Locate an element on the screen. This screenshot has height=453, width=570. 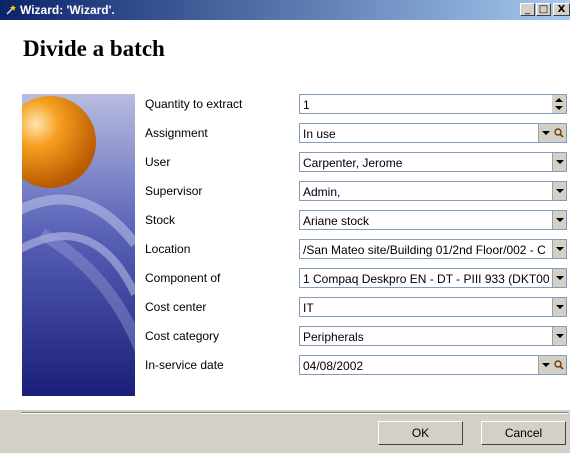
wizard-app-icon is located at coordinates (11, 10).